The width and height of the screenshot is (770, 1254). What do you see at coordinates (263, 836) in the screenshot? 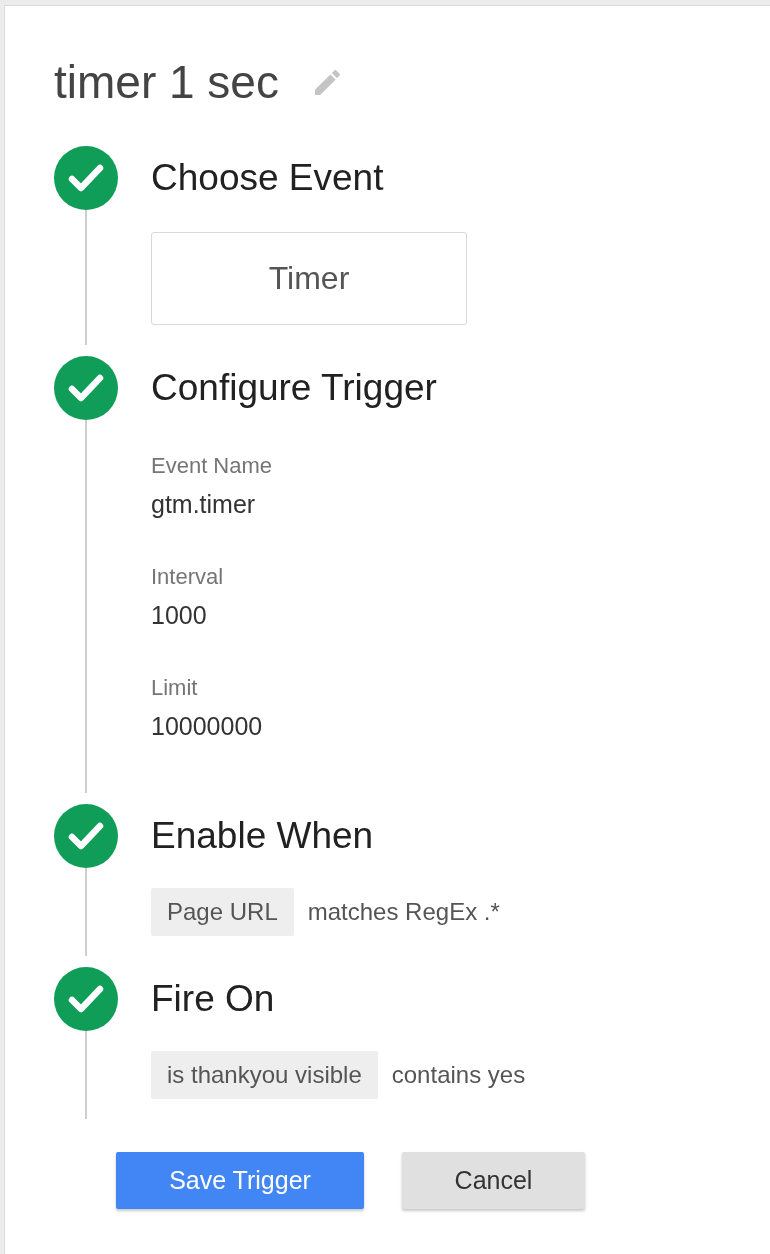
I see `step-title: Enable When` at bounding box center [263, 836].